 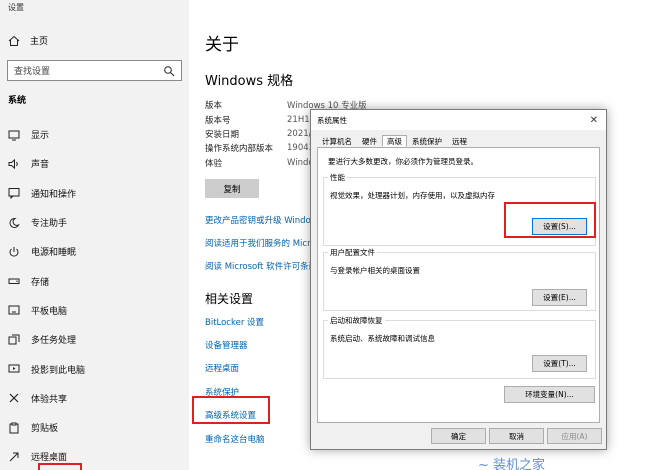 I want to click on group-description: 视觉效果，处理器计划，内存使用，以及虚拟内存, so click(x=412, y=195).